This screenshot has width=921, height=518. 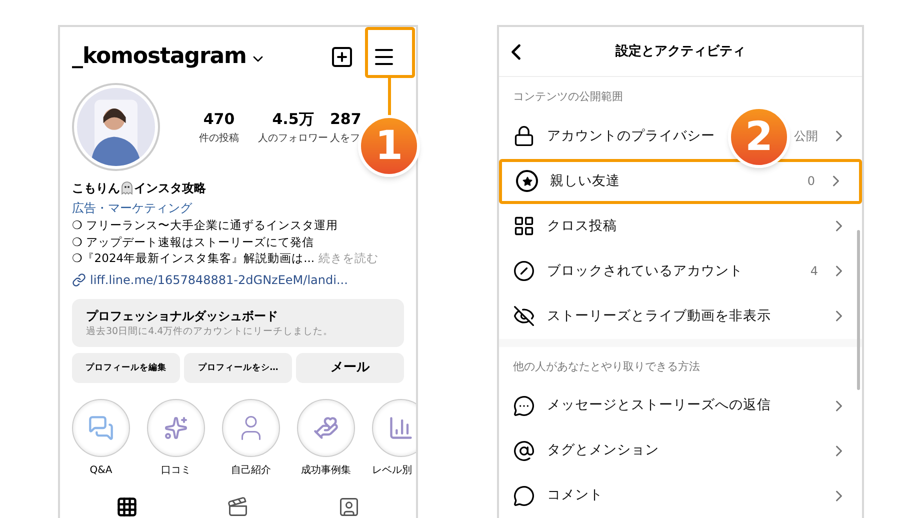 What do you see at coordinates (606, 366) in the screenshot?
I see `section-header: 他の人があなたとやり取りできる方法` at bounding box center [606, 366].